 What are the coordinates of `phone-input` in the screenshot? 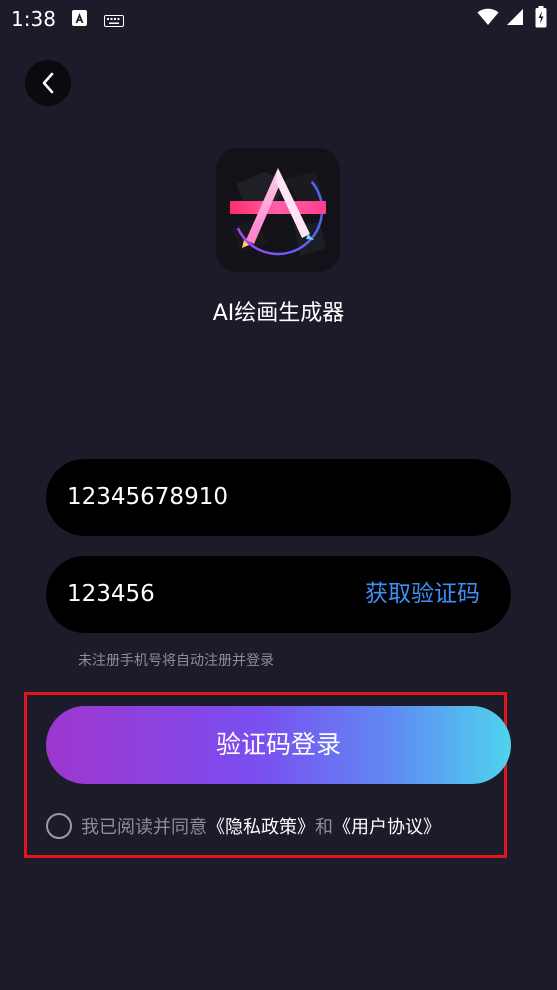 It's located at (207, 497).